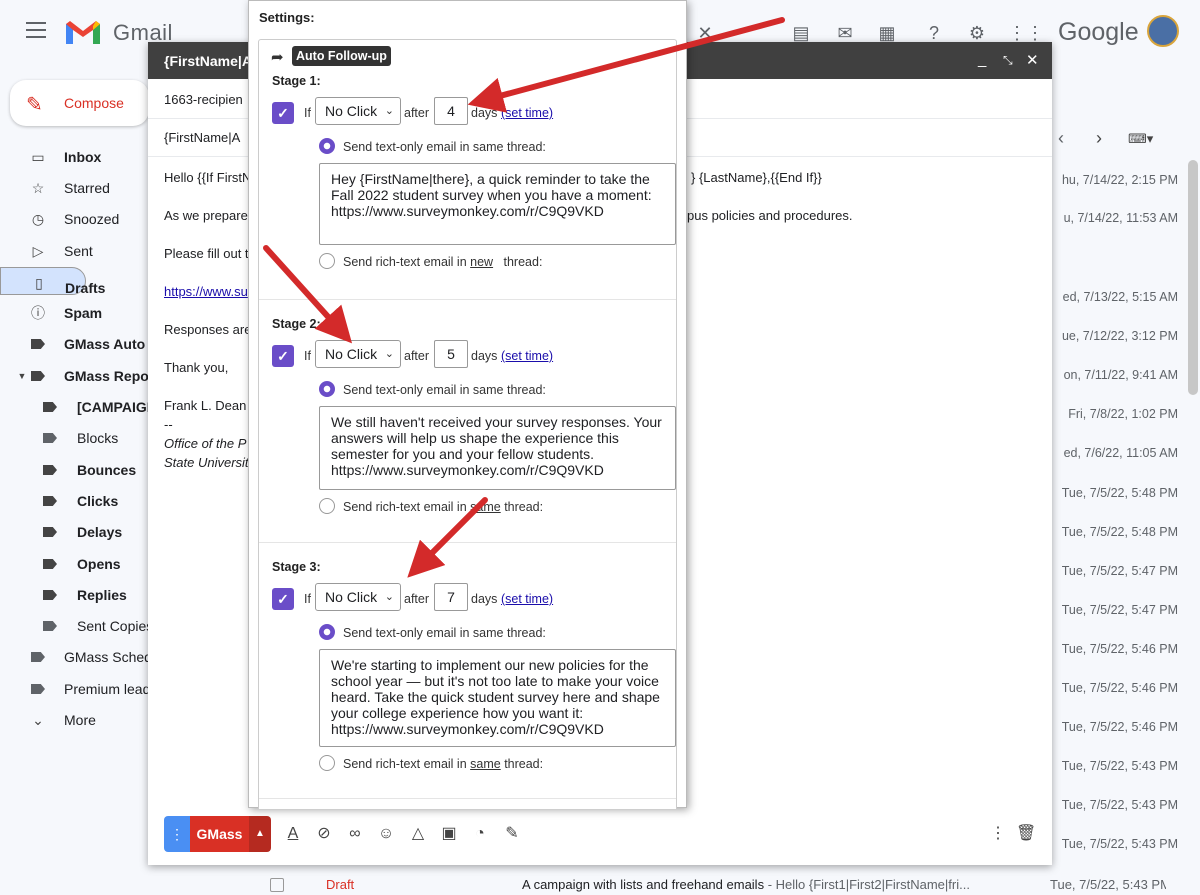 This screenshot has height=895, width=1200. What do you see at coordinates (78, 251) in the screenshot?
I see `sidebar-item-label: Sent` at bounding box center [78, 251].